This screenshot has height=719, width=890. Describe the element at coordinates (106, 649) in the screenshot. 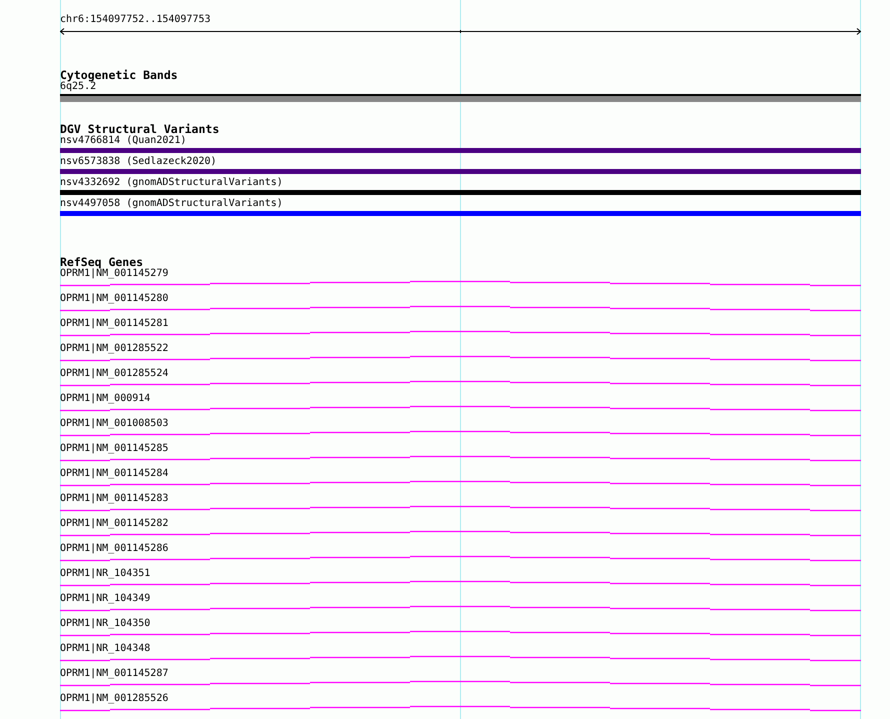

I see `gene-label: OPRM1|NR_104348` at that location.